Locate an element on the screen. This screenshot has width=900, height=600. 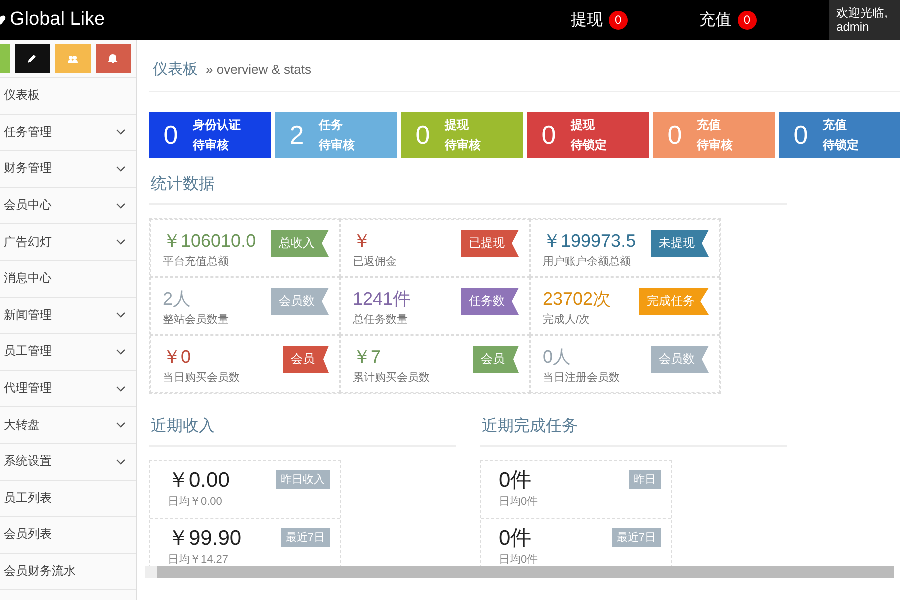
section-title: 统计数据 is located at coordinates (468, 181).